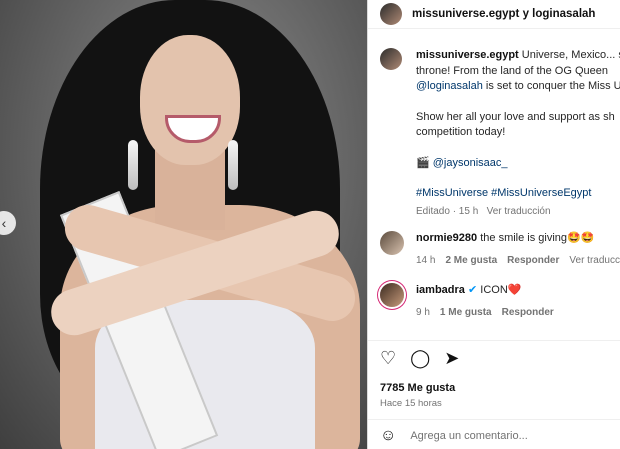 This screenshot has width=620, height=449. I want to click on heart-icon: ♡, so click(388, 358).